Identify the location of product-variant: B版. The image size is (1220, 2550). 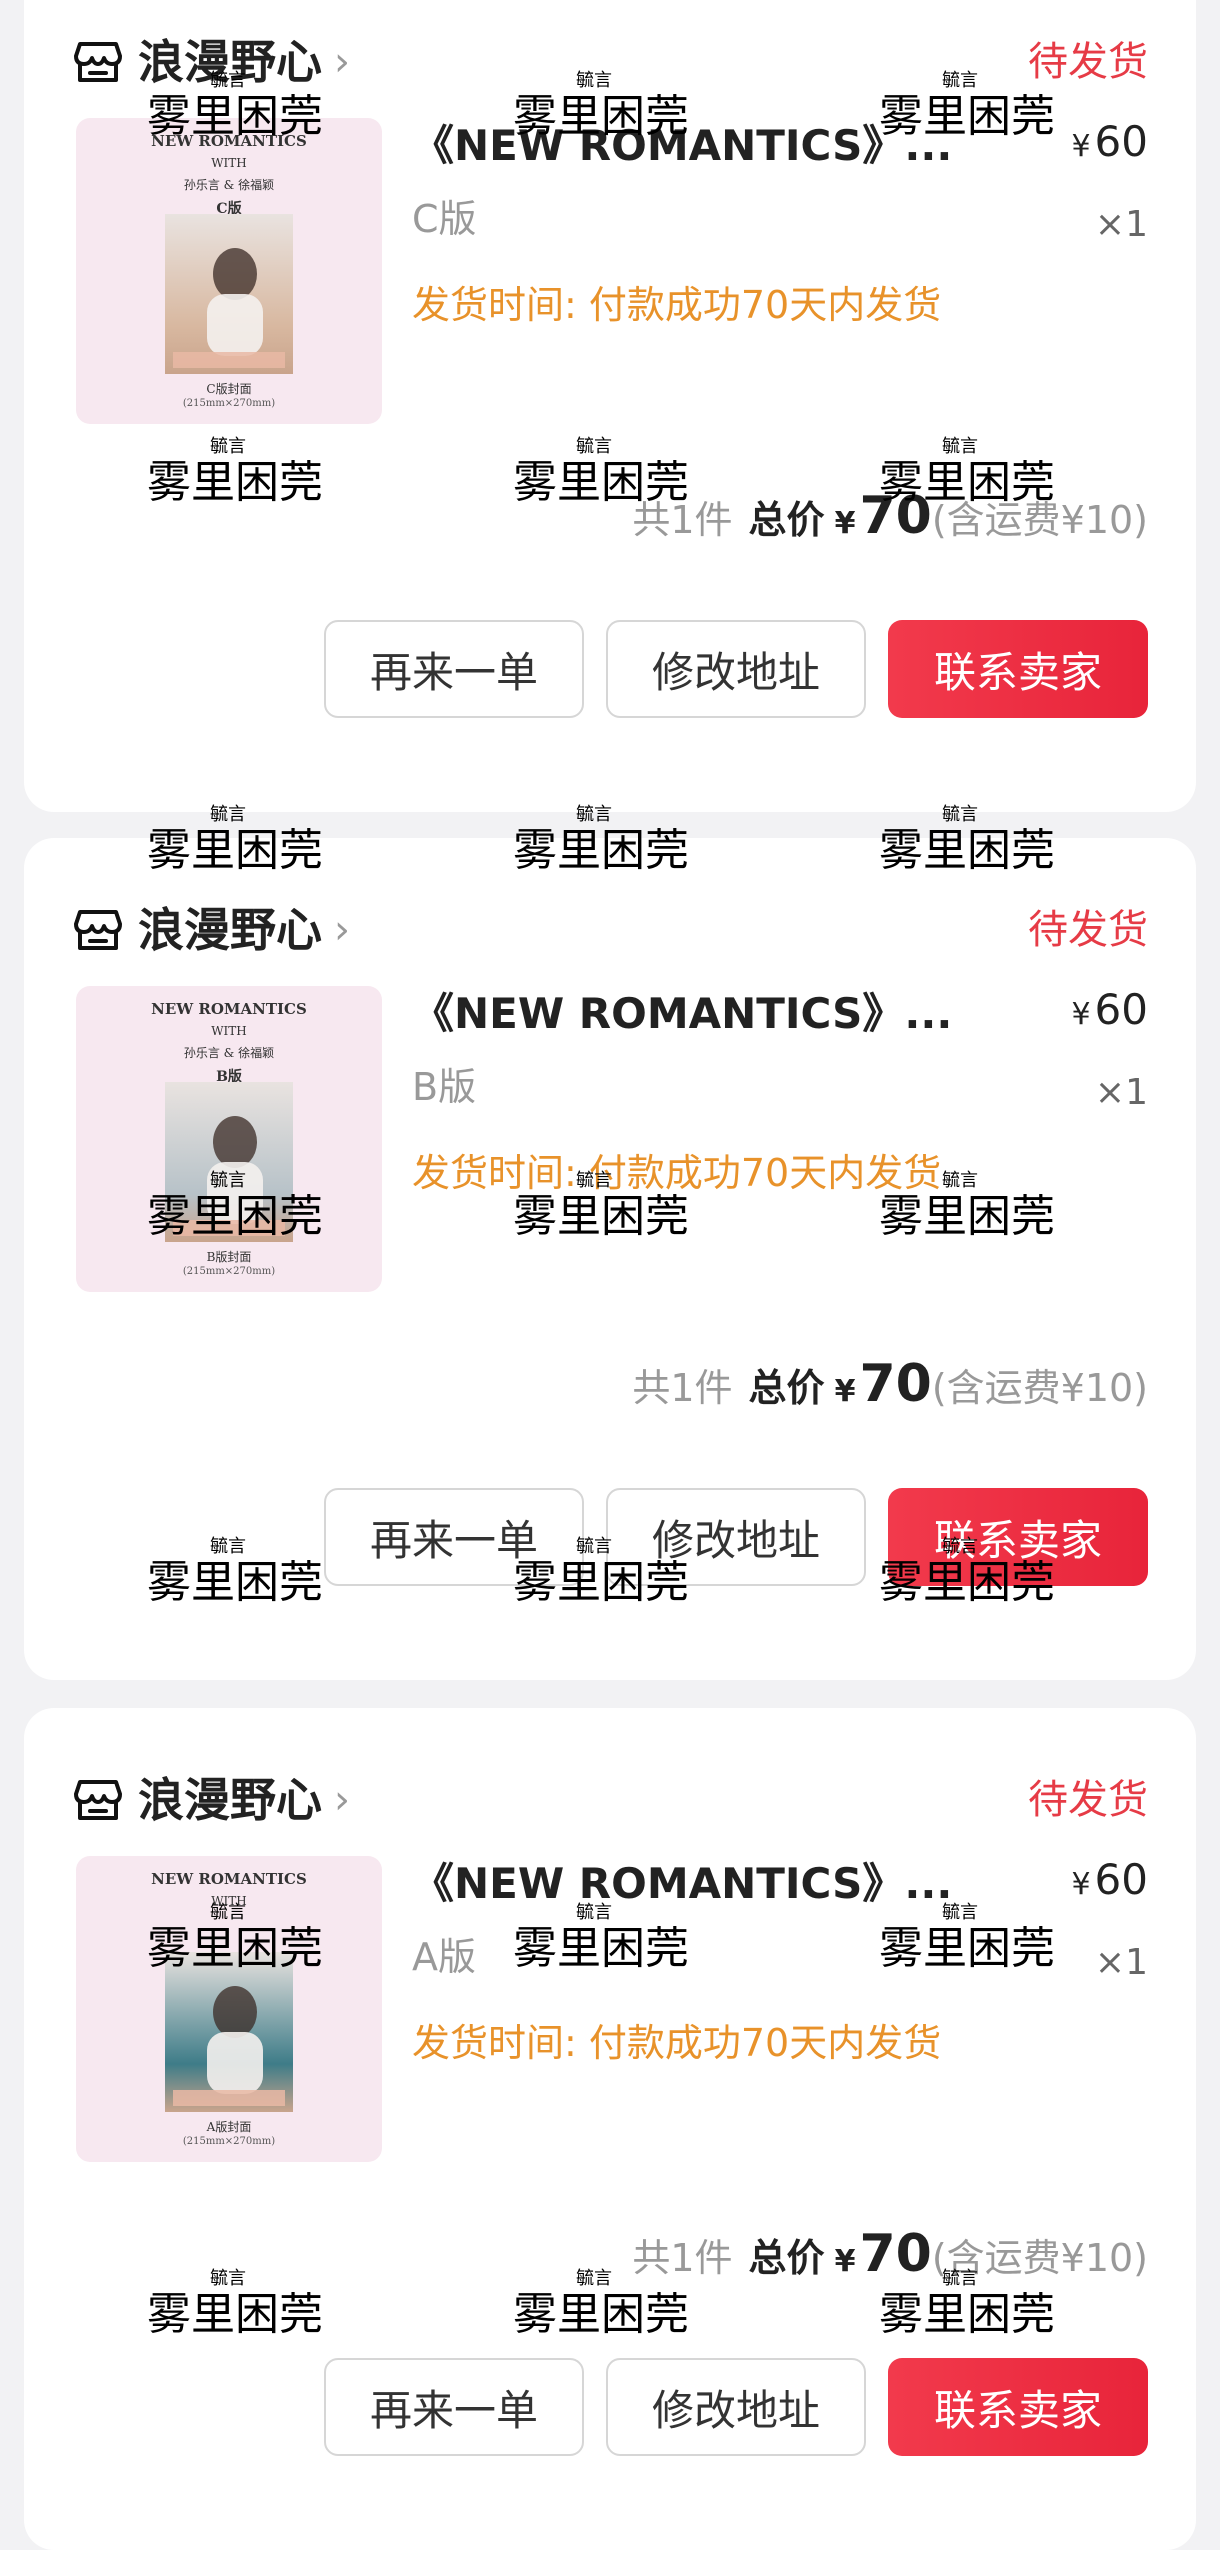
(444, 1087).